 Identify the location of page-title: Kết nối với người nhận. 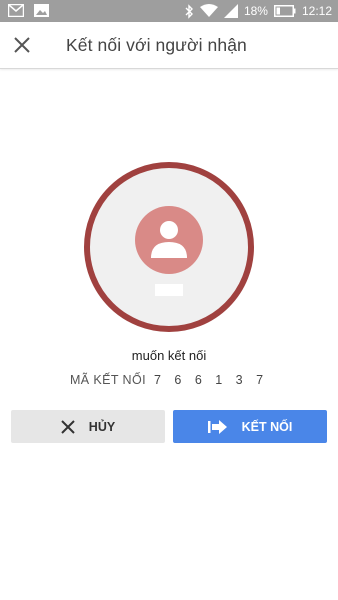
(156, 45).